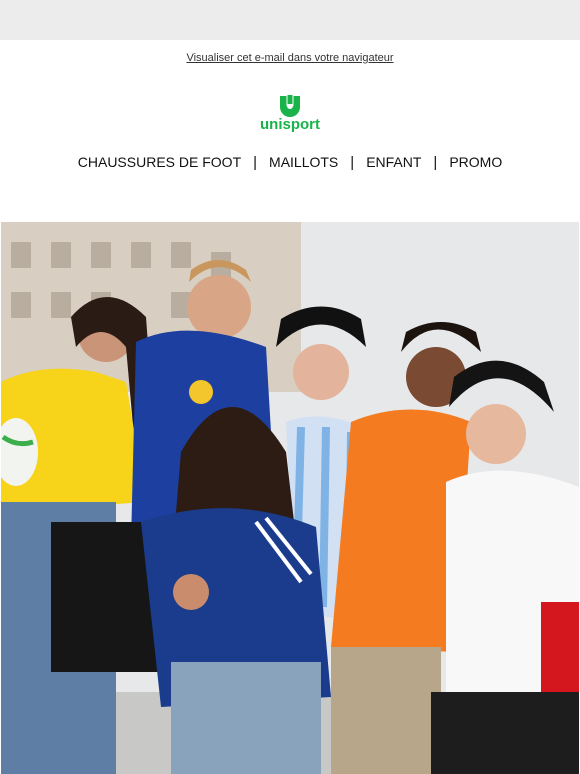 This screenshot has width=580, height=774. I want to click on nav-item-chaussures-de-foot: CHAUSSURES DE FOOT, so click(159, 162).